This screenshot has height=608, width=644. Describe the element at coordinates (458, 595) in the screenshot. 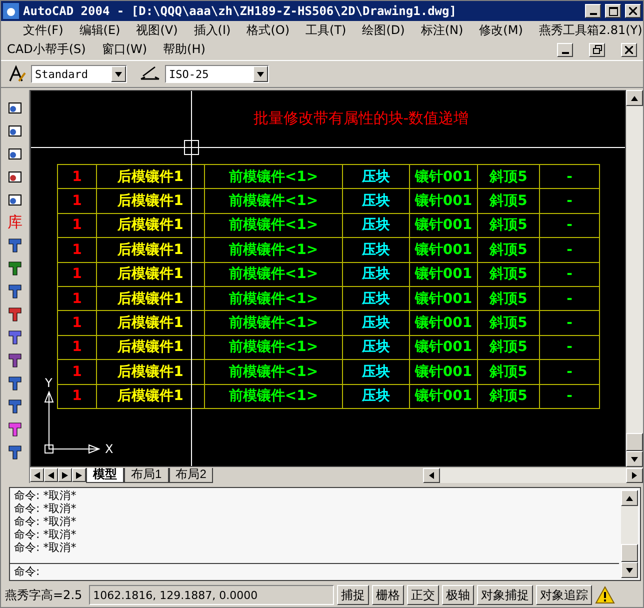

I see `status-toggle-button: 极轴` at that location.